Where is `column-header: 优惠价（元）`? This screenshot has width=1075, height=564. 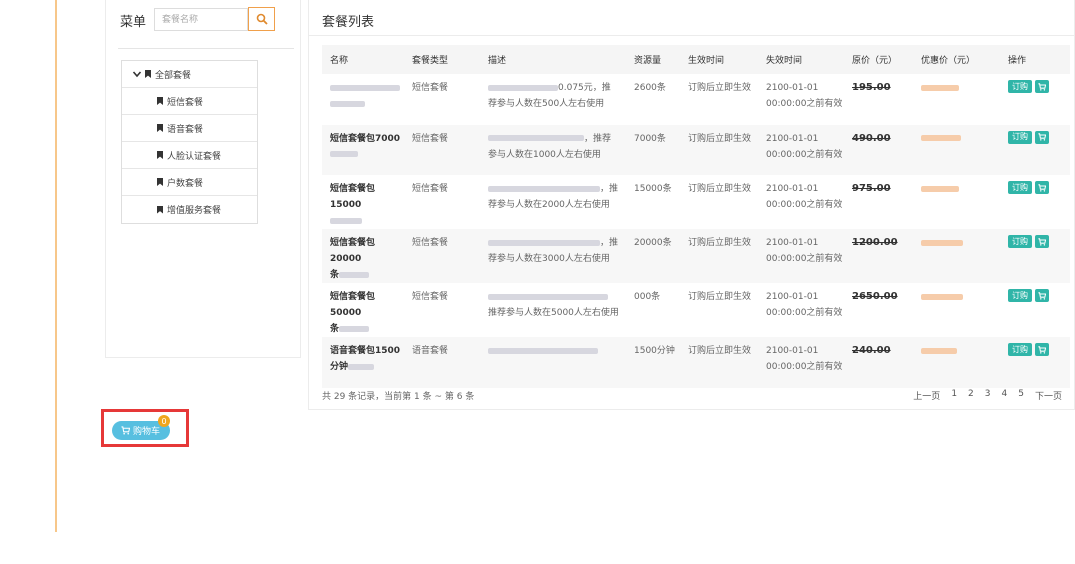 column-header: 优惠价（元） is located at coordinates (956, 59).